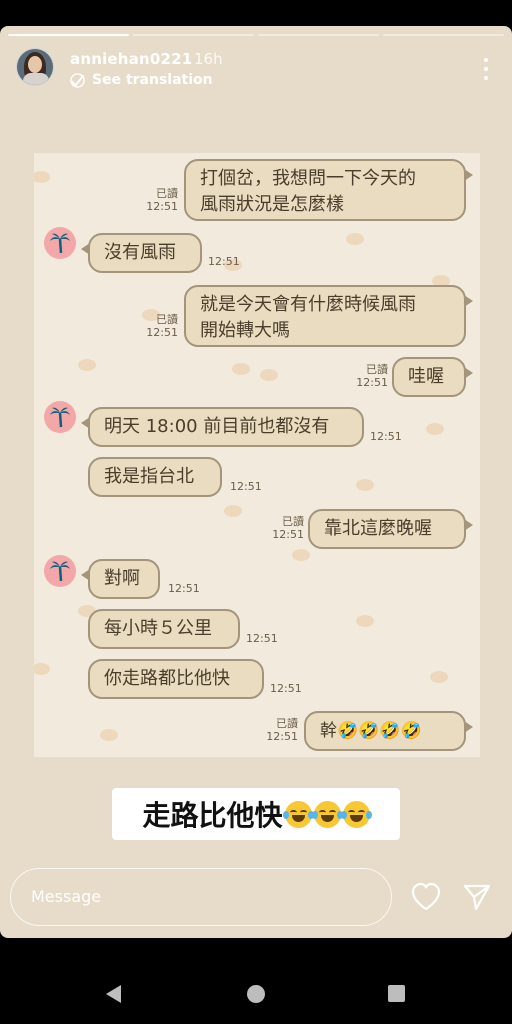 The height and width of the screenshot is (1024, 512). I want to click on chat-bubble-incoming: 每小時５公里, so click(164, 629).